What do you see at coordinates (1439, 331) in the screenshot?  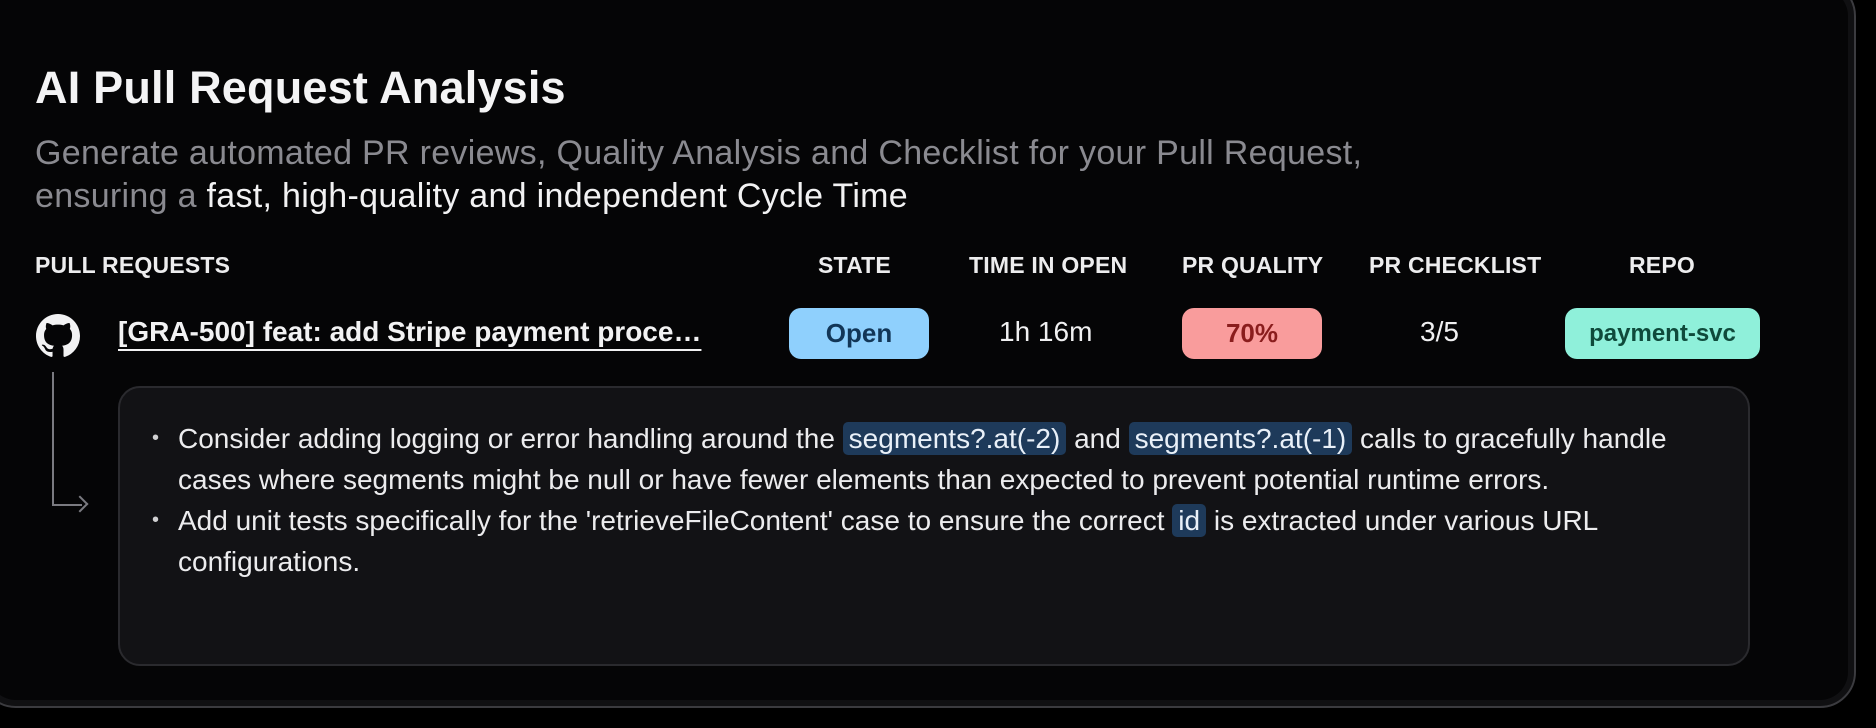 I see `pr-checklist-value: 3/5` at bounding box center [1439, 331].